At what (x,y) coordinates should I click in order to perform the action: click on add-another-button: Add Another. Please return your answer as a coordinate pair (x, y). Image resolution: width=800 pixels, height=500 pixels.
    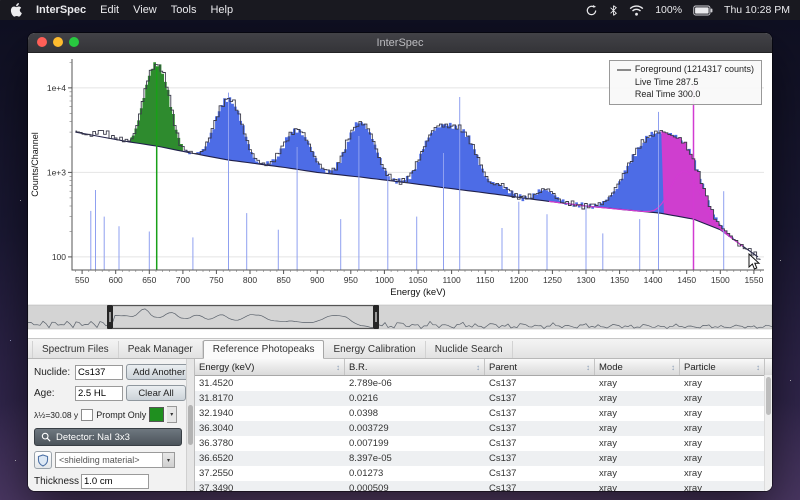
    Looking at the image, I should click on (159, 372).